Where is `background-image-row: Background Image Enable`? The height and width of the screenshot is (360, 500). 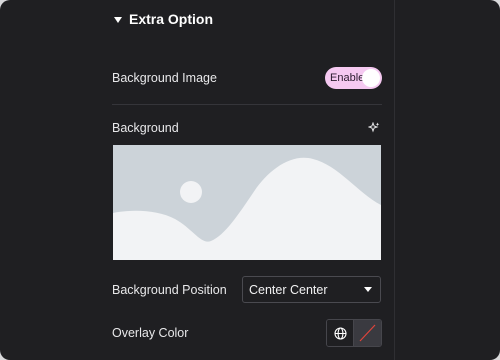
background-image-row: Background Image Enable is located at coordinates (247, 78).